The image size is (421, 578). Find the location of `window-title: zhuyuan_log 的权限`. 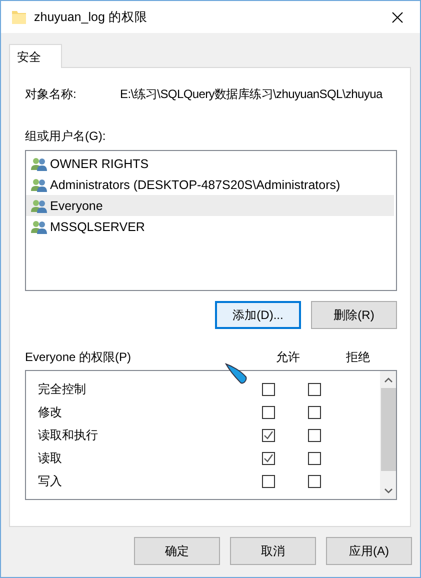

window-title: zhuyuan_log 的权限 is located at coordinates (91, 17).